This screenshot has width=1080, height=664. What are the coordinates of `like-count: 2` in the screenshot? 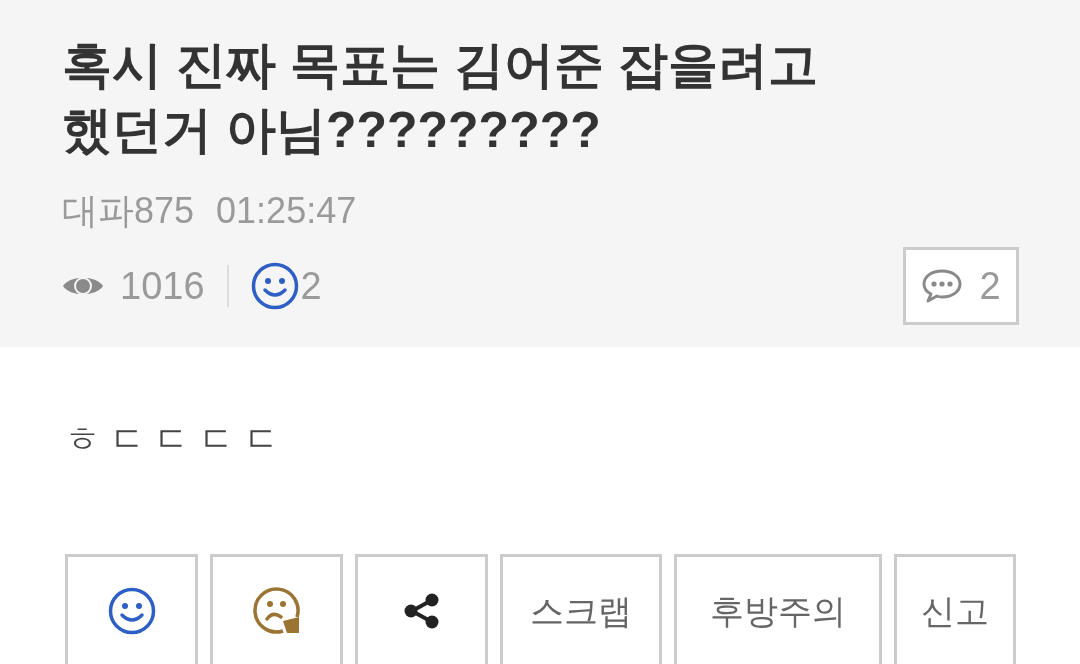 It's located at (311, 286).